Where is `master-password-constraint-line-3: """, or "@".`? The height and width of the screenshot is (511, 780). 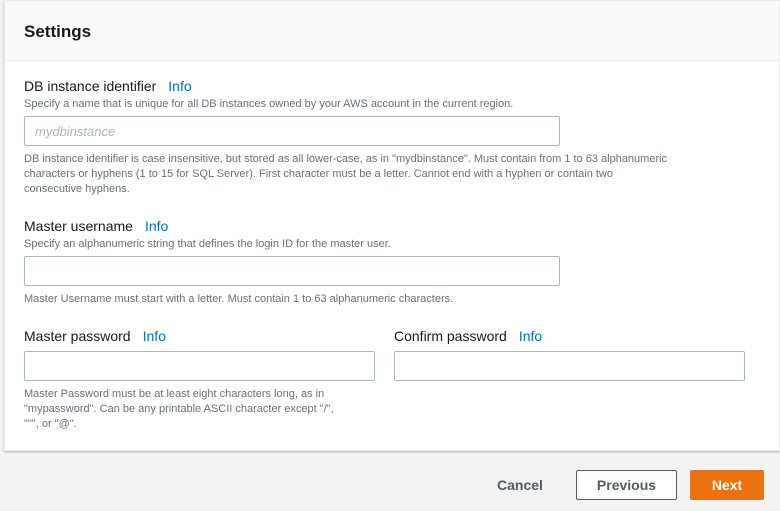 master-password-constraint-line-3: """, or "@". is located at coordinates (50, 424).